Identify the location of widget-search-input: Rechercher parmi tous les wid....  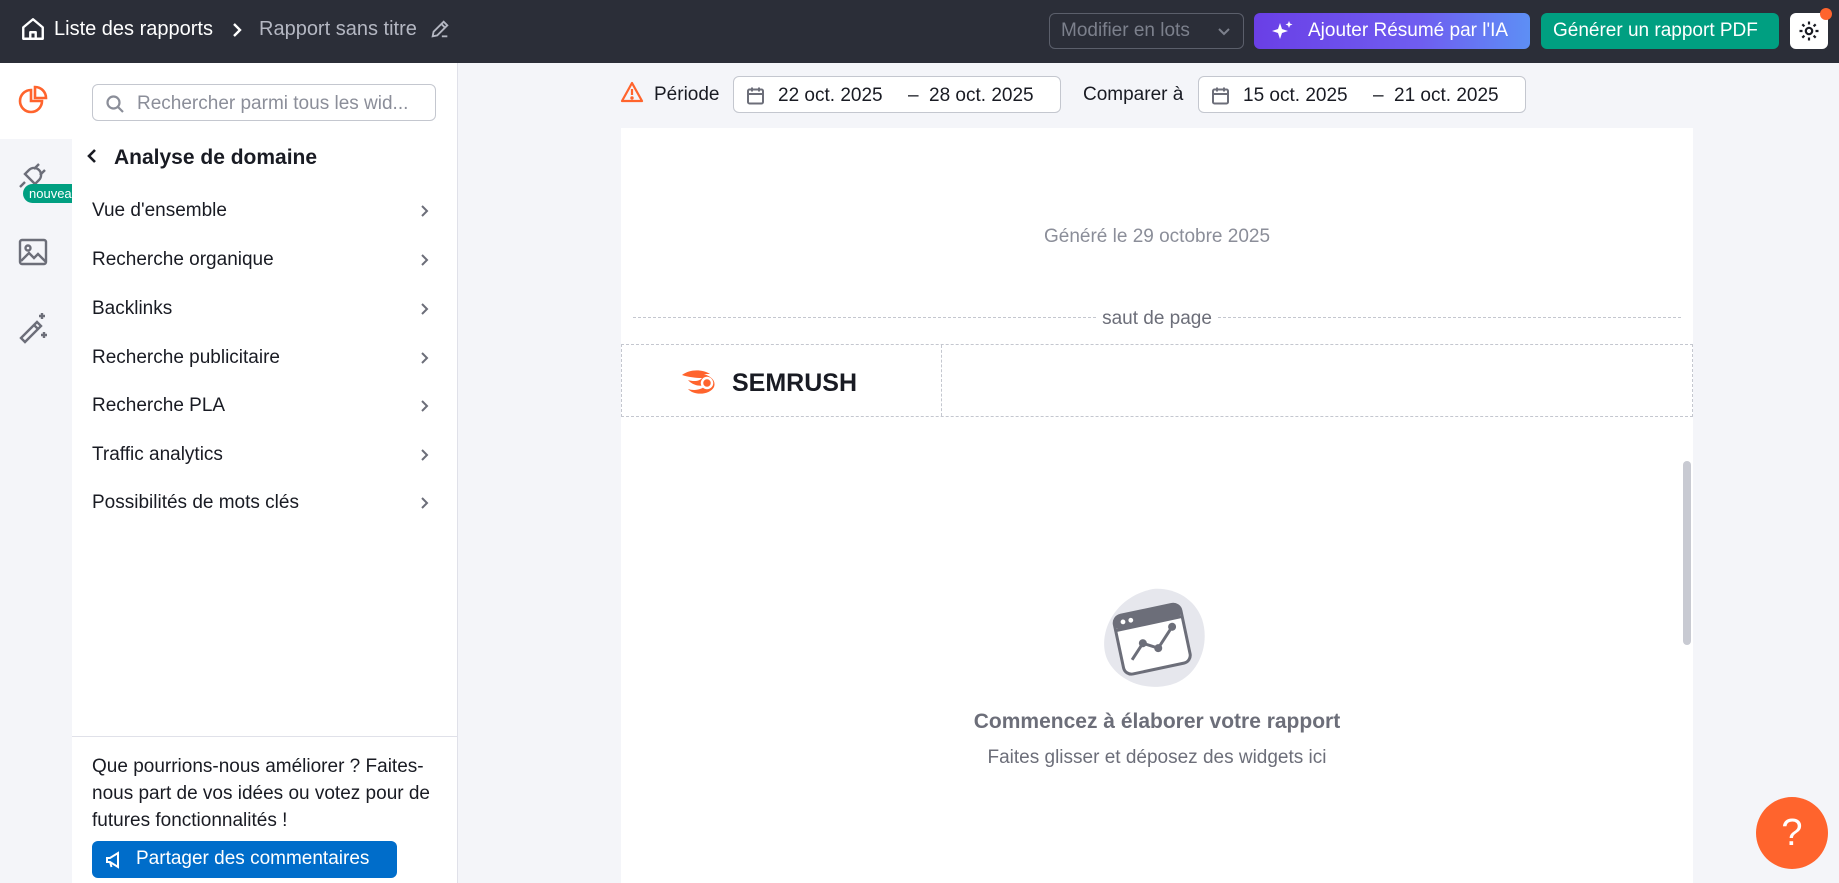
(264, 102).